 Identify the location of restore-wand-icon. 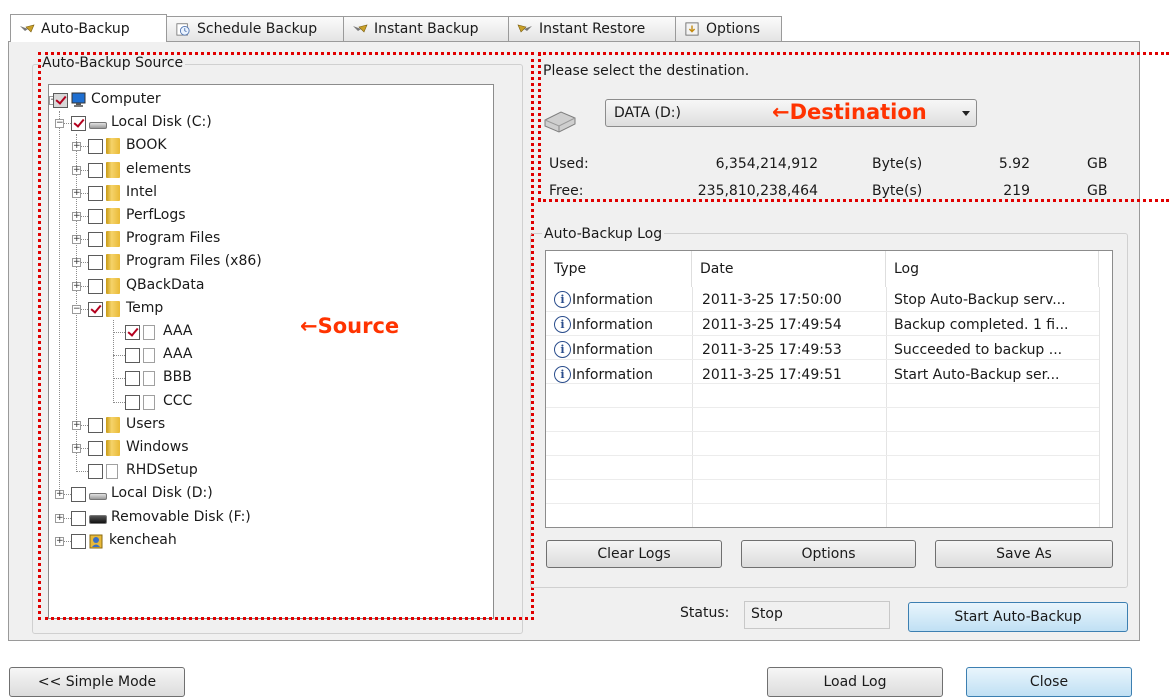
(524, 28).